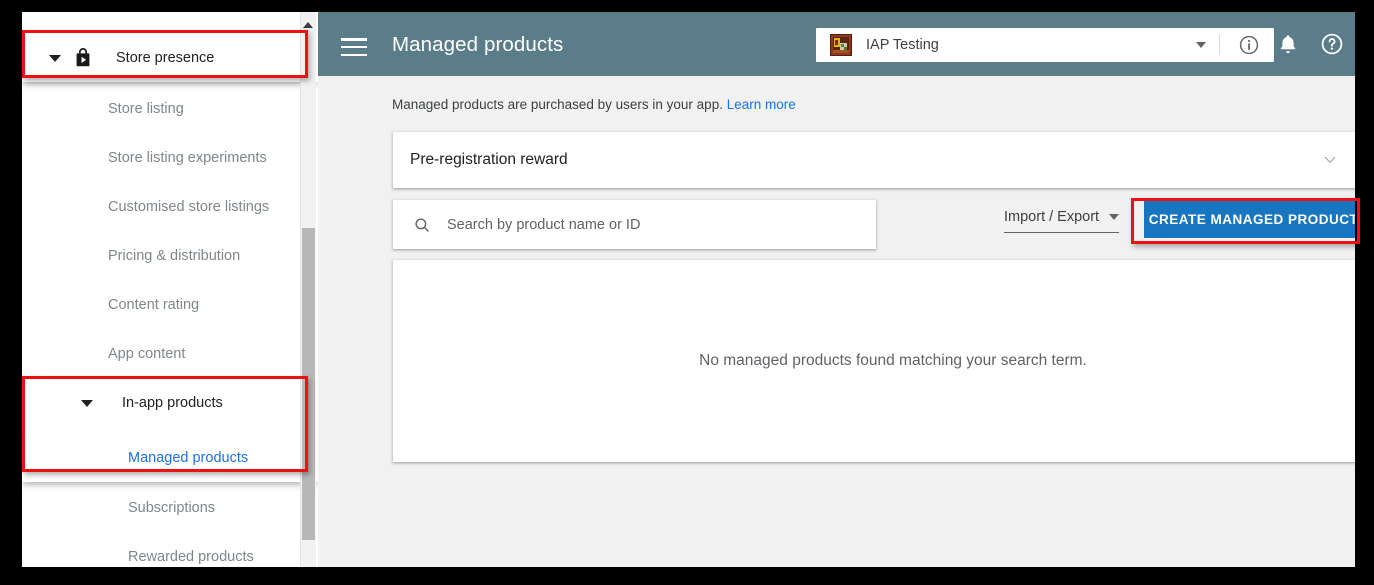 Image resolution: width=1374 pixels, height=585 pixels. Describe the element at coordinates (1249, 219) in the screenshot. I see `create-managed-product-button: CREATE MANAGED PRODUCT` at that location.